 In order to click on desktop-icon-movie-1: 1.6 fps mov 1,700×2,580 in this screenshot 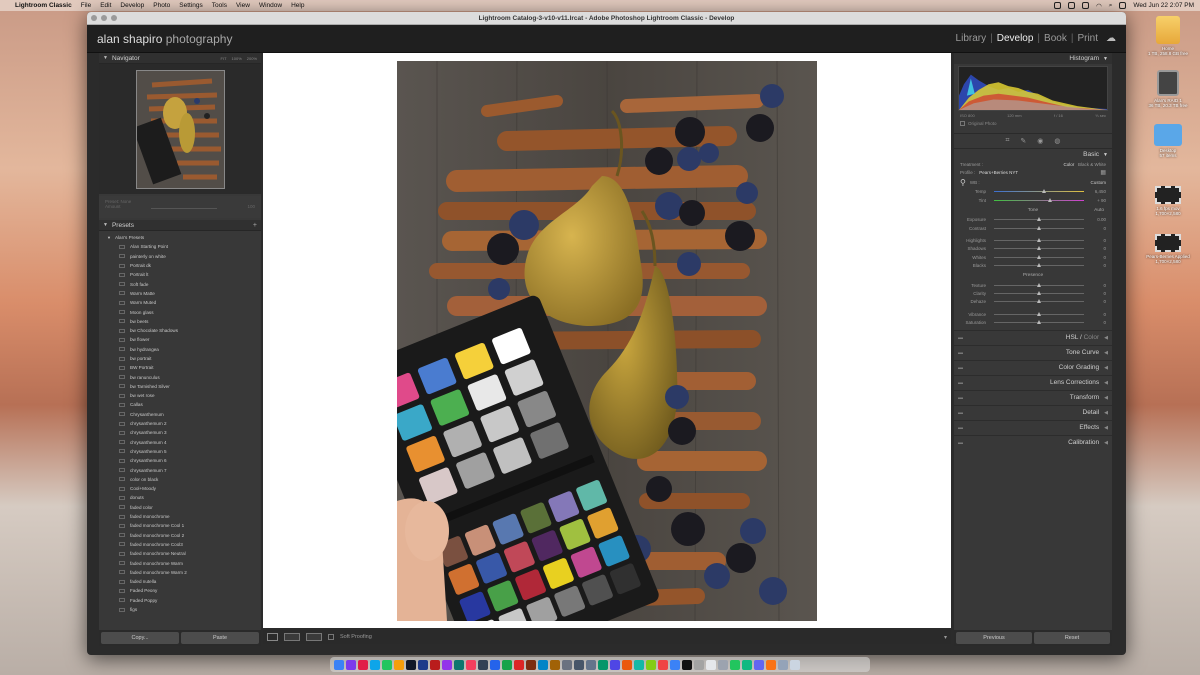, I will do `click(1168, 201)`.